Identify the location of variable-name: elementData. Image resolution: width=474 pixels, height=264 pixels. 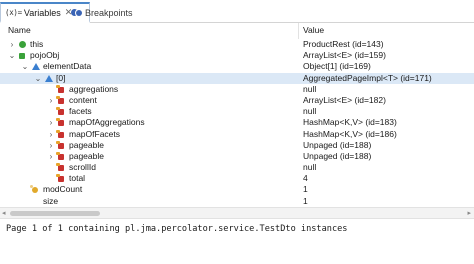
(67, 66).